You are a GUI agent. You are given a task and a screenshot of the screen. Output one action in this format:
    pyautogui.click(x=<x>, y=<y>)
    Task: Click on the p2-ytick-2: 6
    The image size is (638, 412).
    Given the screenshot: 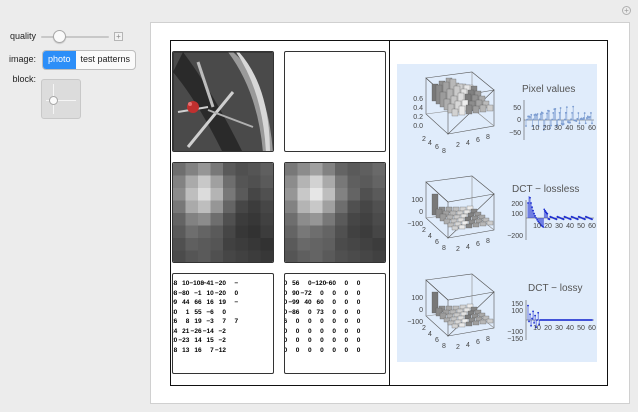 What is the action you would take?
    pyautogui.click(x=478, y=244)
    